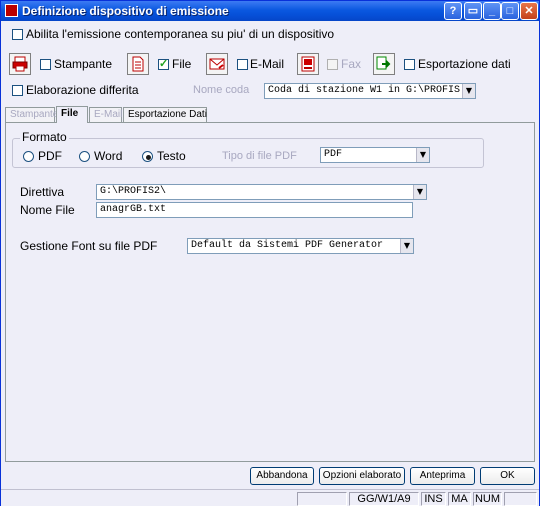 The height and width of the screenshot is (506, 540). Describe the element at coordinates (133, 191) in the screenshot. I see `directory-value: G:\PROFIS2\` at that location.